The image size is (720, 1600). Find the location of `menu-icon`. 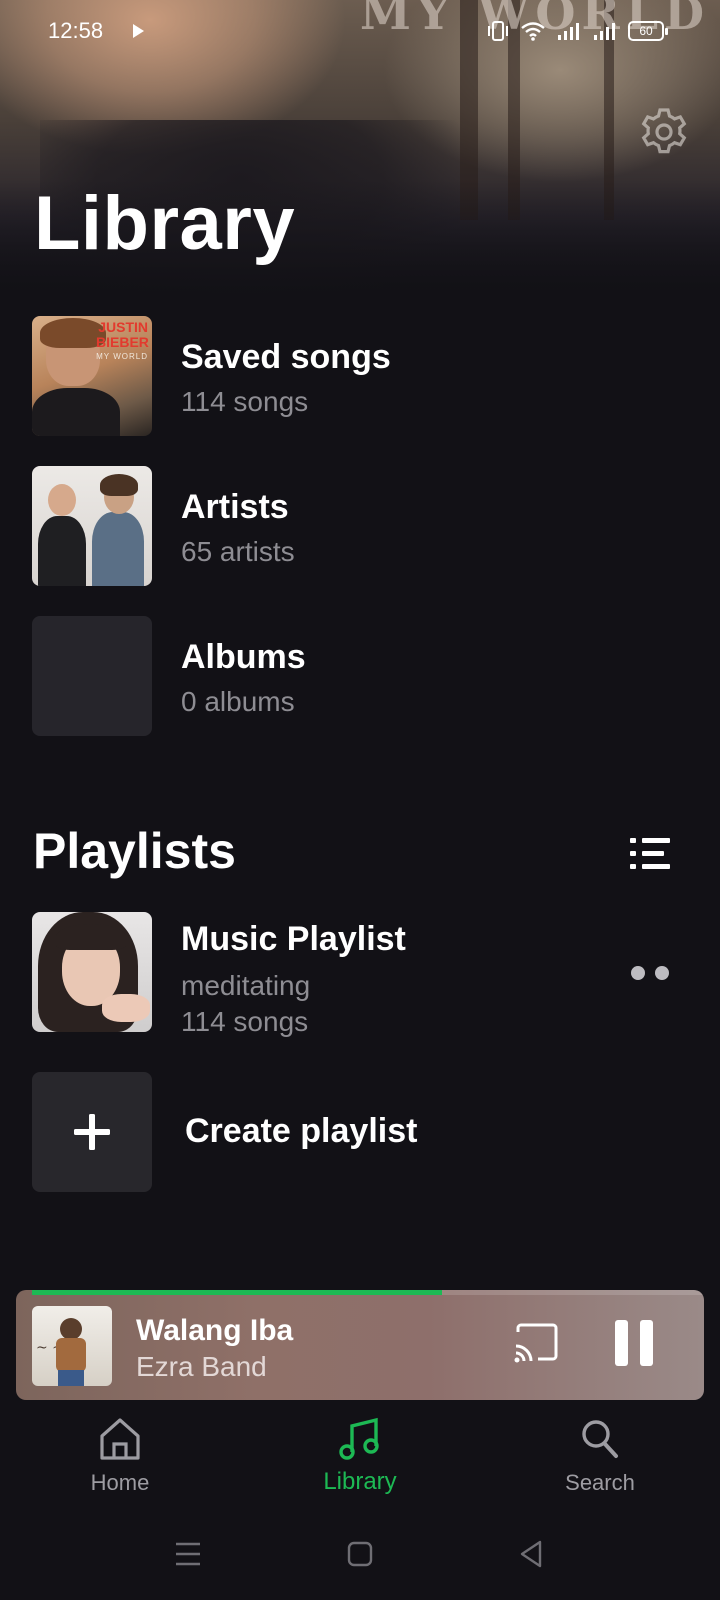

menu-icon is located at coordinates (188, 1554).